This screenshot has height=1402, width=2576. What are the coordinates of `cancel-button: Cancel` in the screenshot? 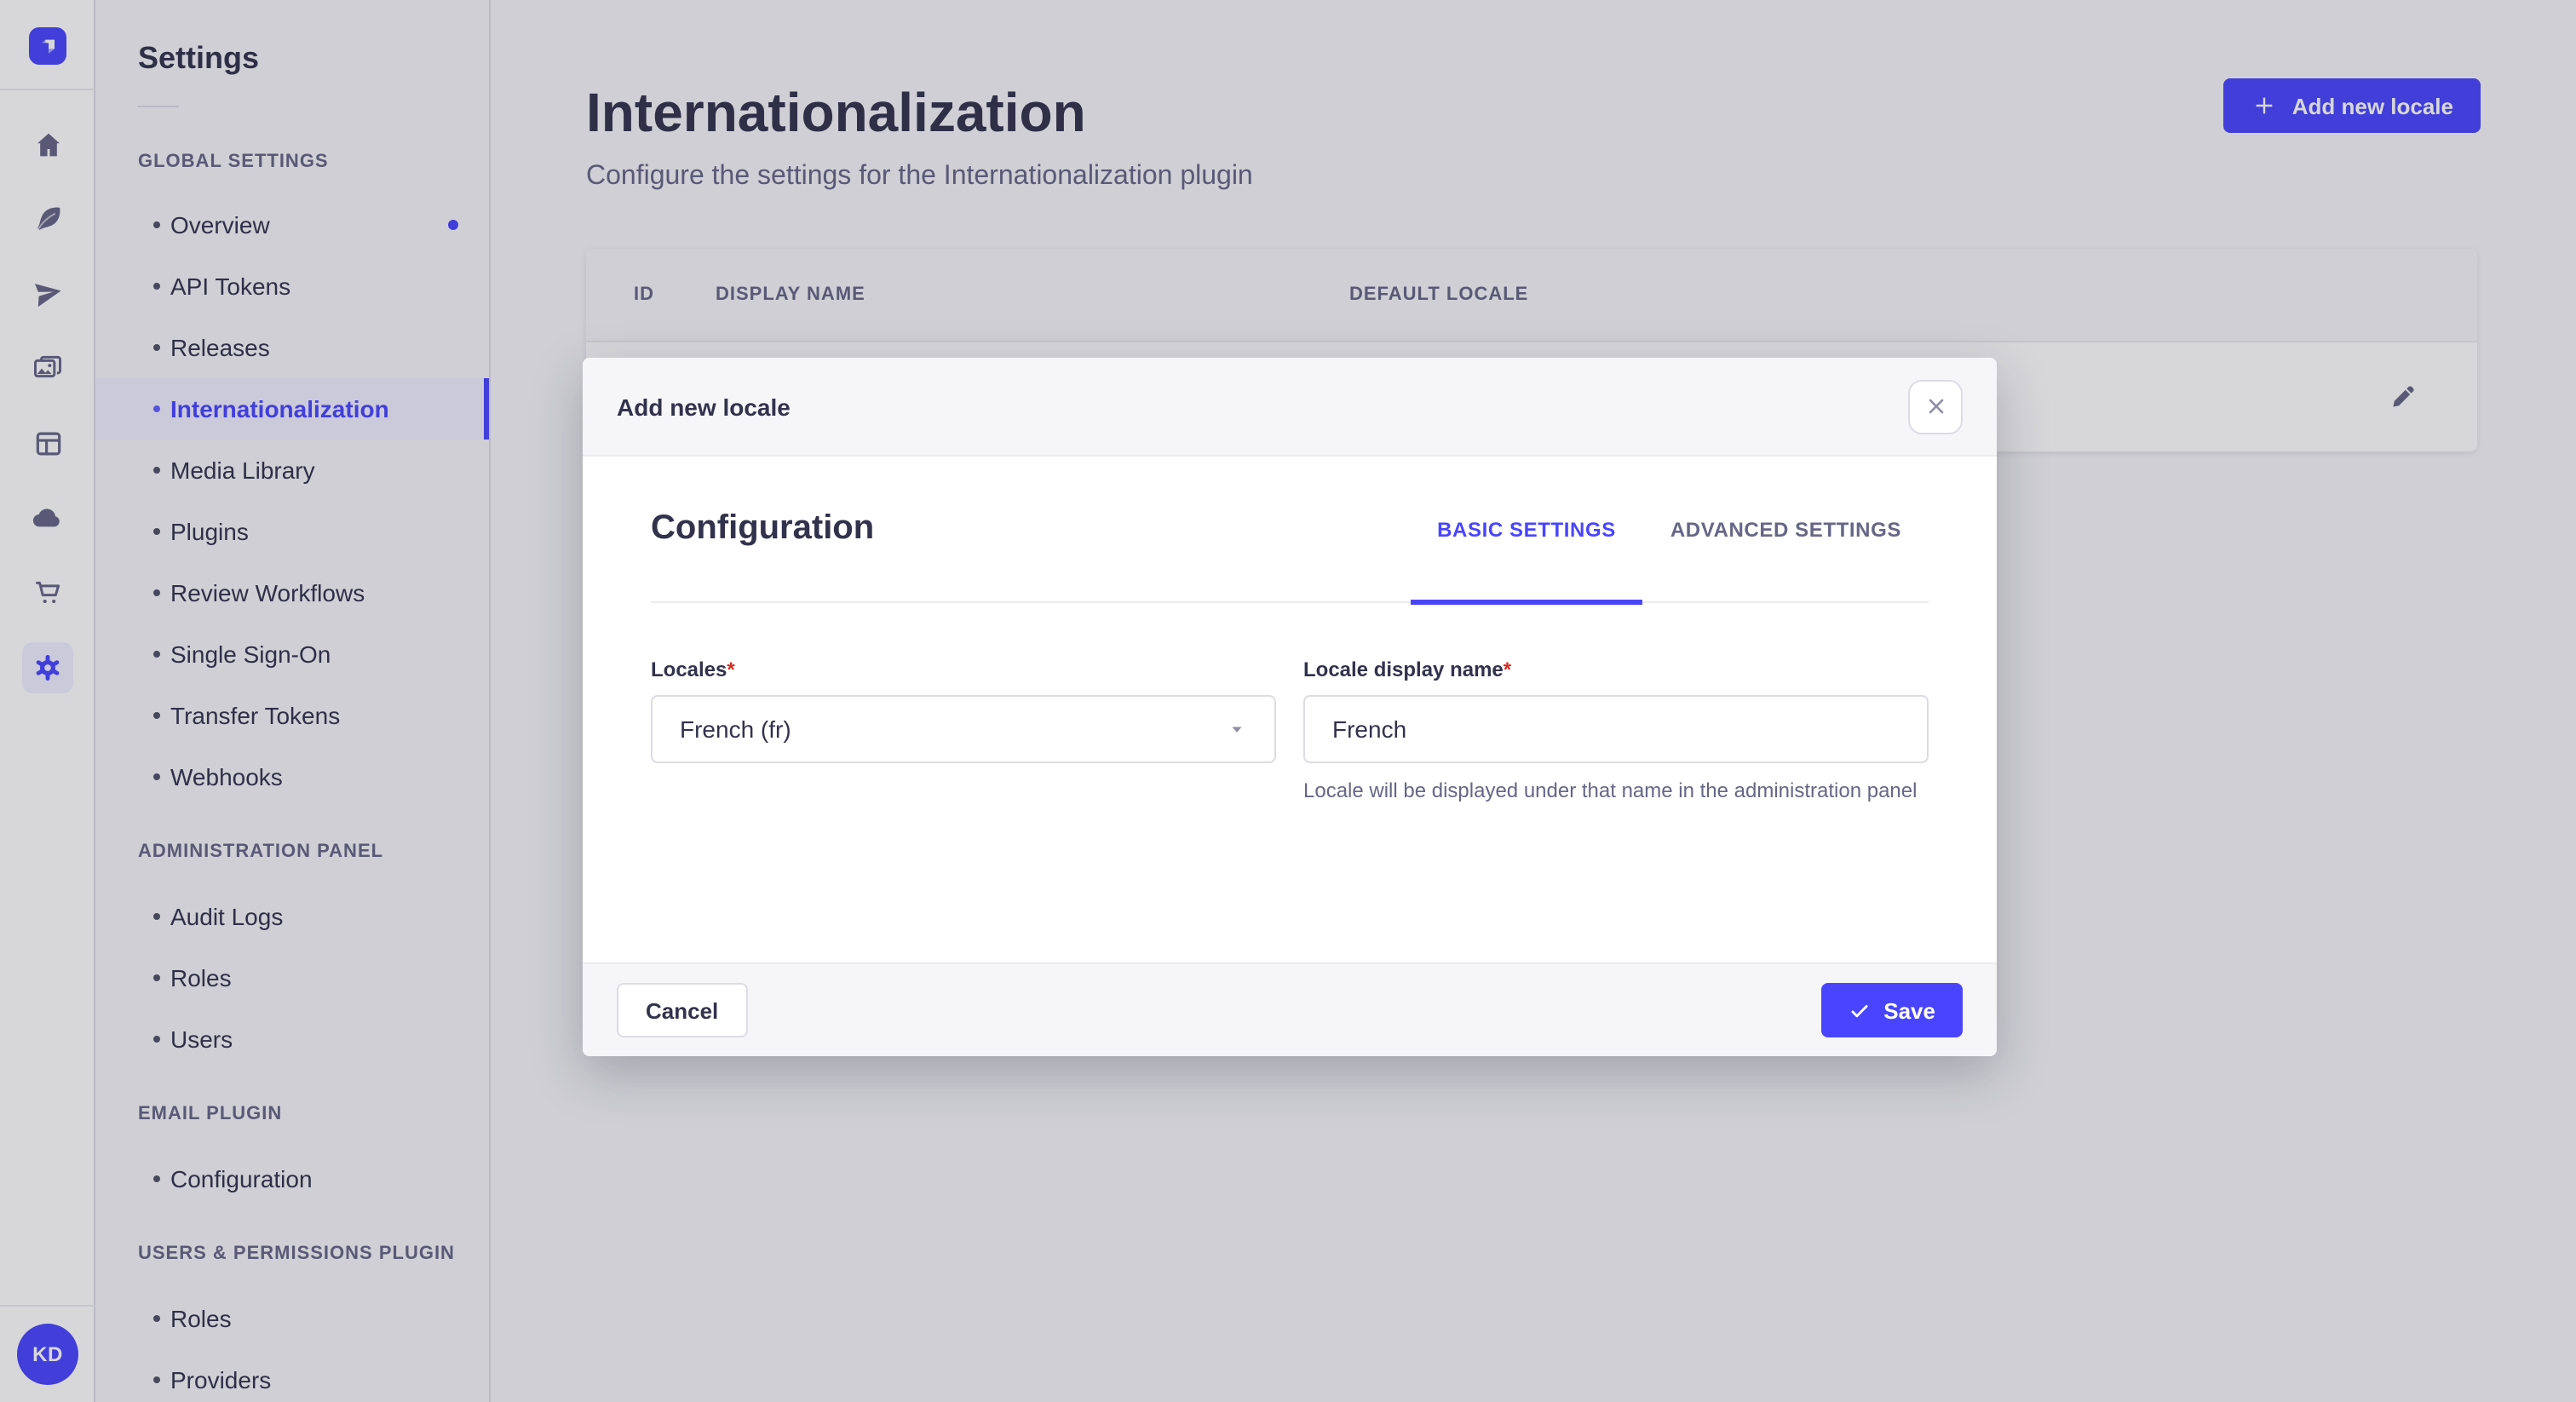 It's located at (683, 1010).